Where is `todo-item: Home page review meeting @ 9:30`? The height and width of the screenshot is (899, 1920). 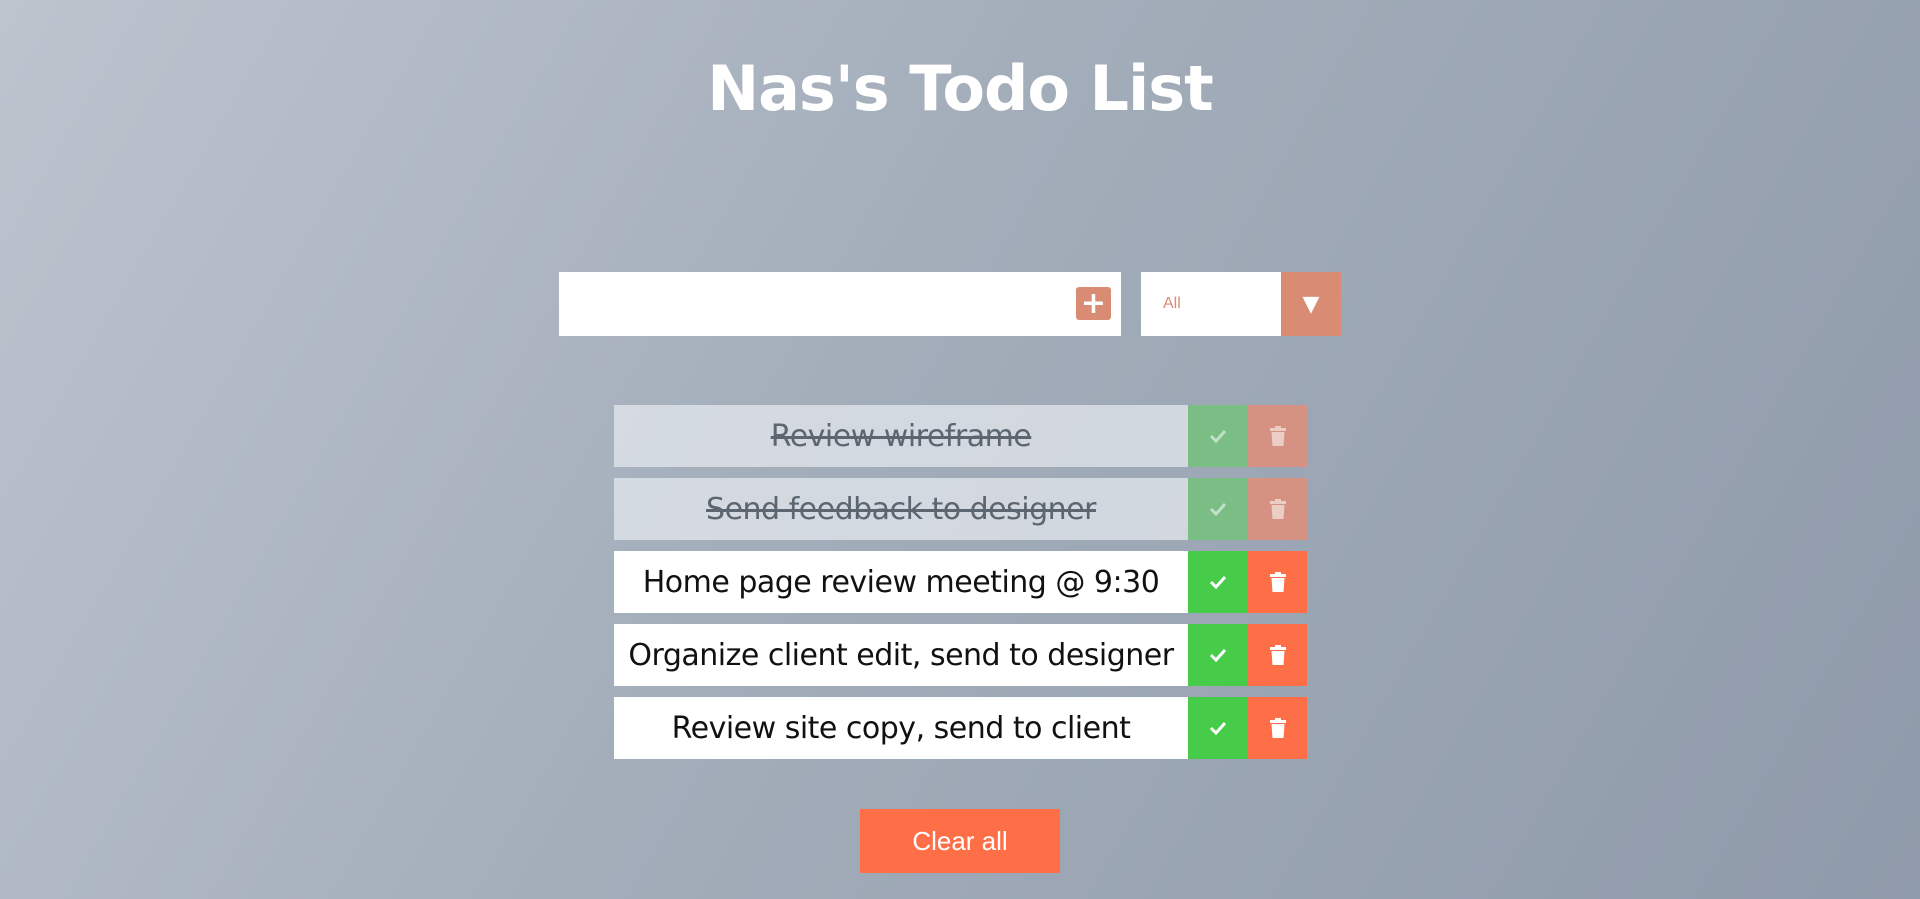
todo-item: Home page review meeting @ 9:30 is located at coordinates (960, 582).